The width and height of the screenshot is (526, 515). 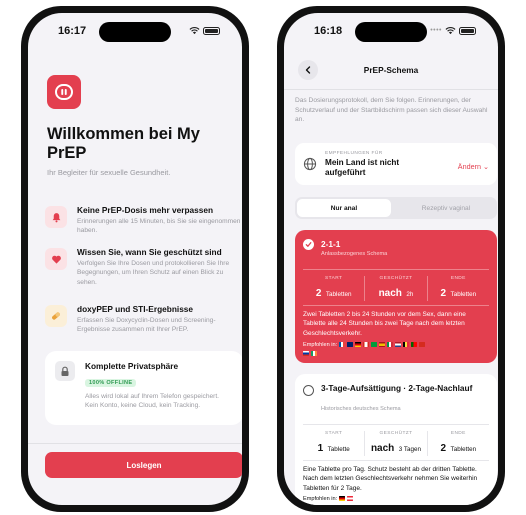 I want to click on status-icons: ••••, so click(x=453, y=30).